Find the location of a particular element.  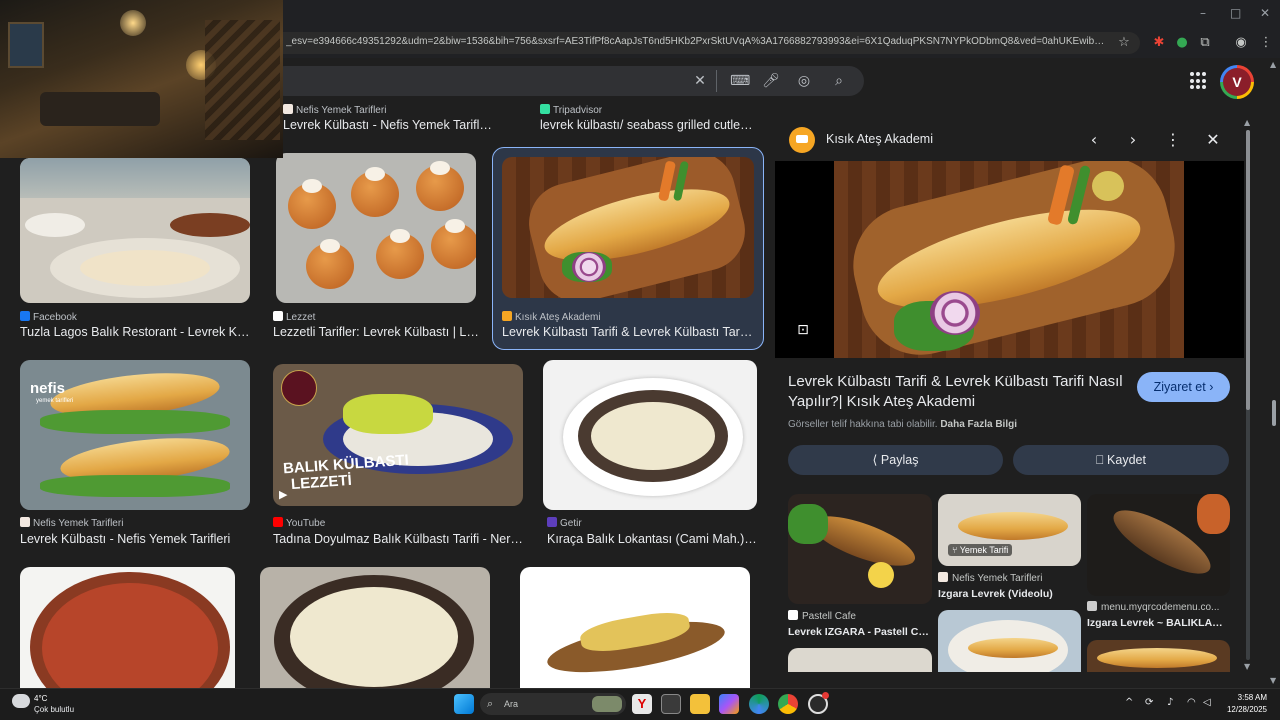

page-scroll-up-icon: ▲ is located at coordinates (1273, 64).